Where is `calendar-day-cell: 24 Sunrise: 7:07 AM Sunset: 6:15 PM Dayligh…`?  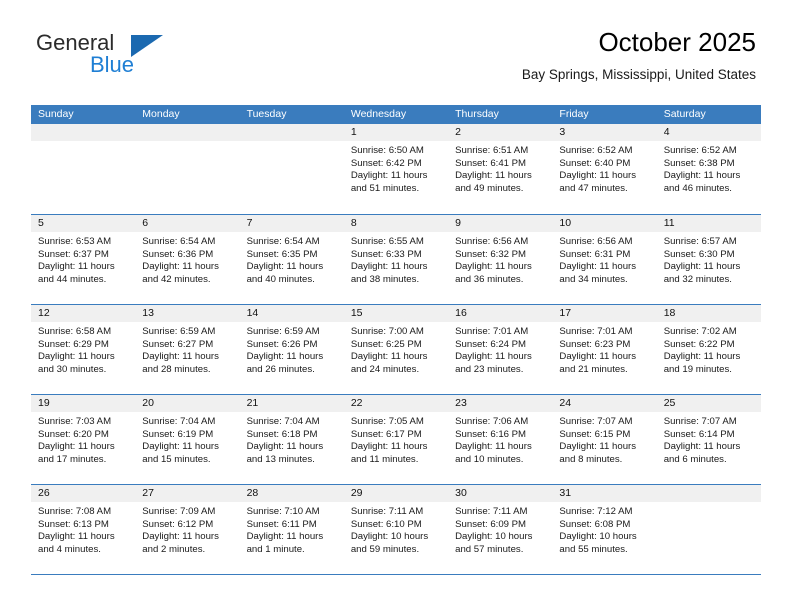 calendar-day-cell: 24 Sunrise: 7:07 AM Sunset: 6:15 PM Dayligh… is located at coordinates (604, 439).